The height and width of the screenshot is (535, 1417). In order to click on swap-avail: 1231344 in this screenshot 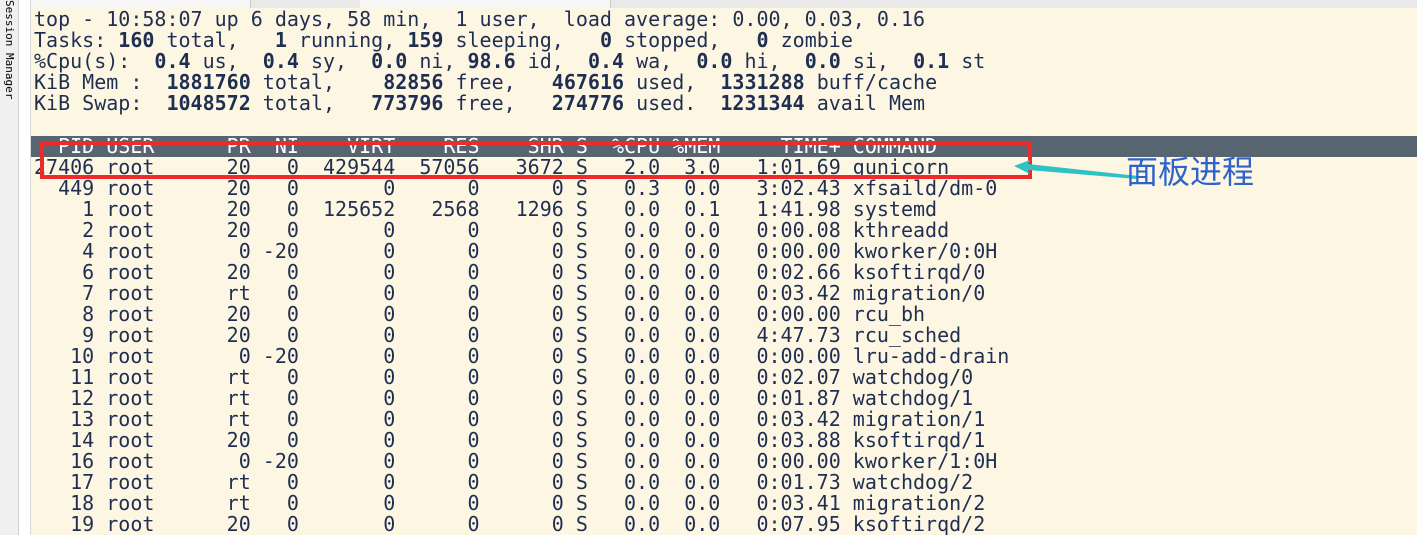, I will do `click(762, 103)`.